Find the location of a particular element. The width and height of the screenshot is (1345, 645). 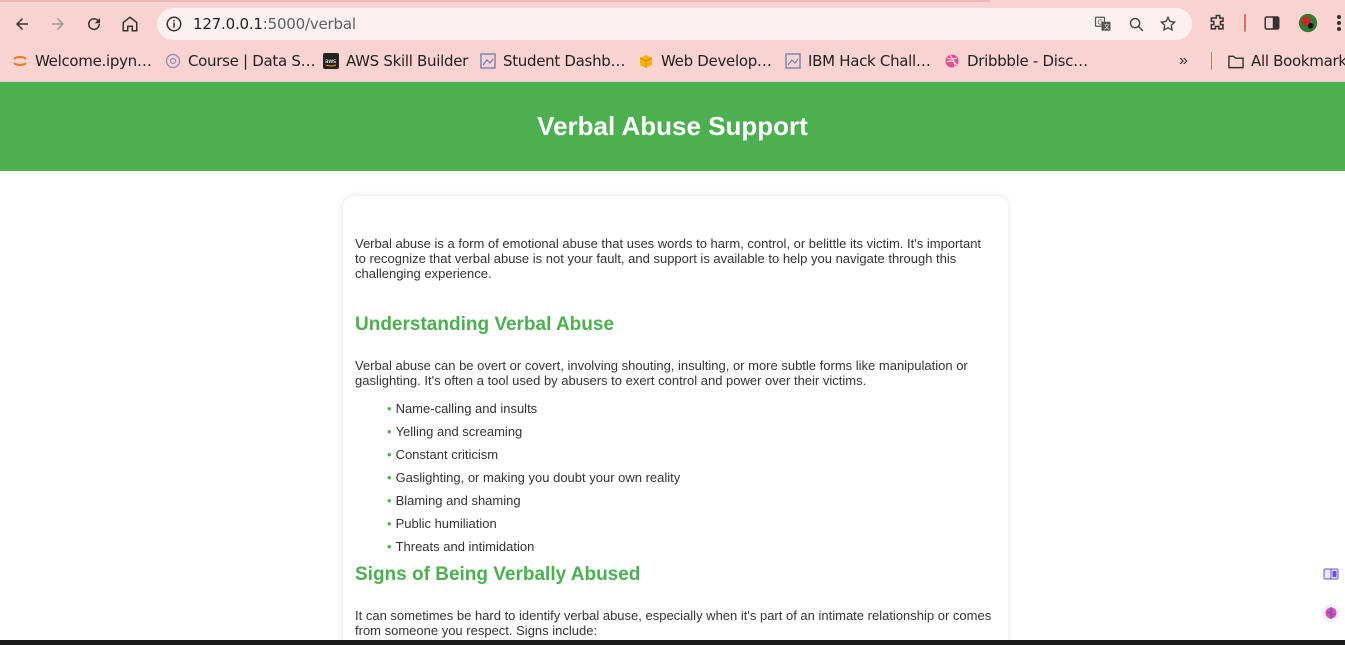

translate-icon: G文 is located at coordinates (1103, 24).